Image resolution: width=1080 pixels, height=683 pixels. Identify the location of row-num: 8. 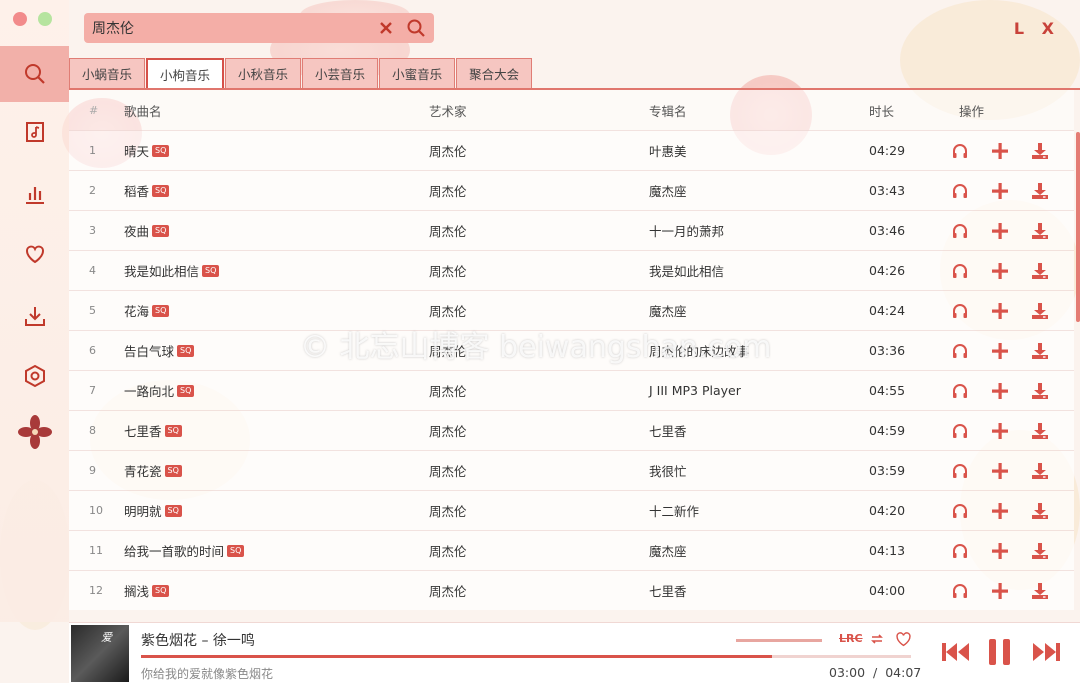
(92, 430).